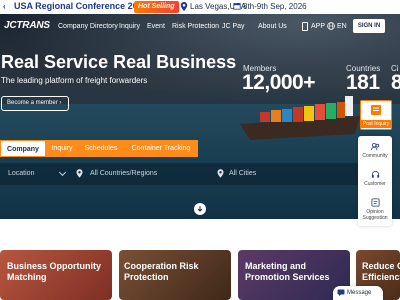  I want to click on countries-select: All Countries/Regions, so click(123, 174).